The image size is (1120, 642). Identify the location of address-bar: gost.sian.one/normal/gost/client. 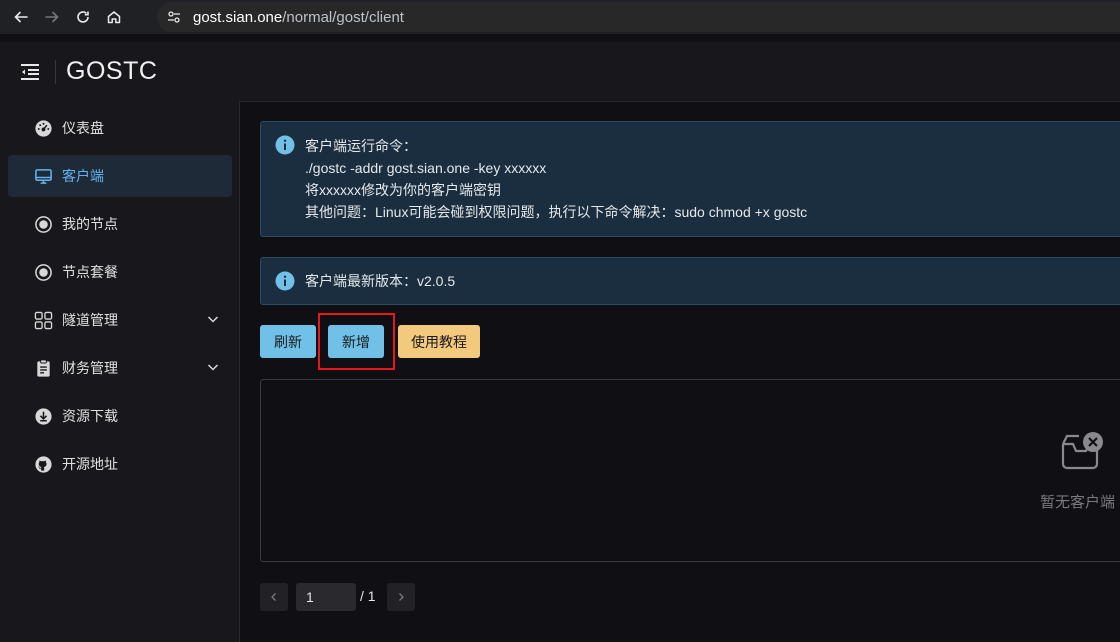
(638, 17).